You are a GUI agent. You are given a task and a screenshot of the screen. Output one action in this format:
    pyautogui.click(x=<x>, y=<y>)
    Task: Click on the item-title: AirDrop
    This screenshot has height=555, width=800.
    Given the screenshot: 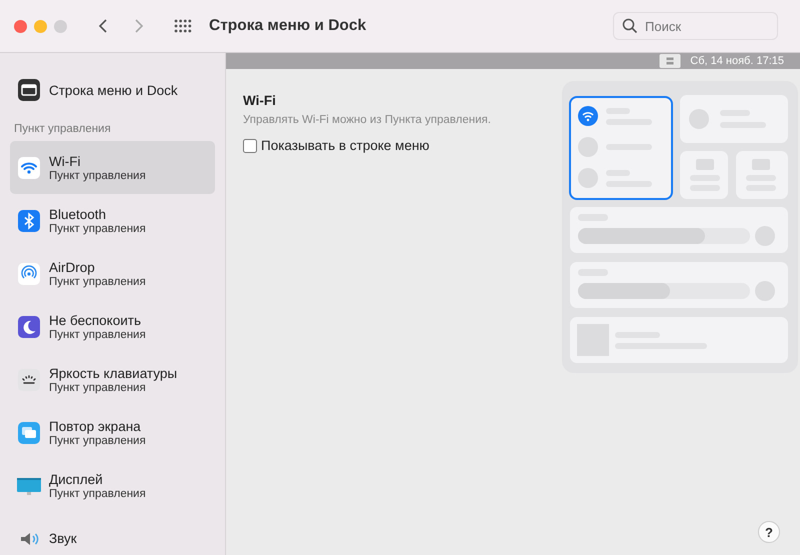 What is the action you would take?
    pyautogui.click(x=72, y=267)
    